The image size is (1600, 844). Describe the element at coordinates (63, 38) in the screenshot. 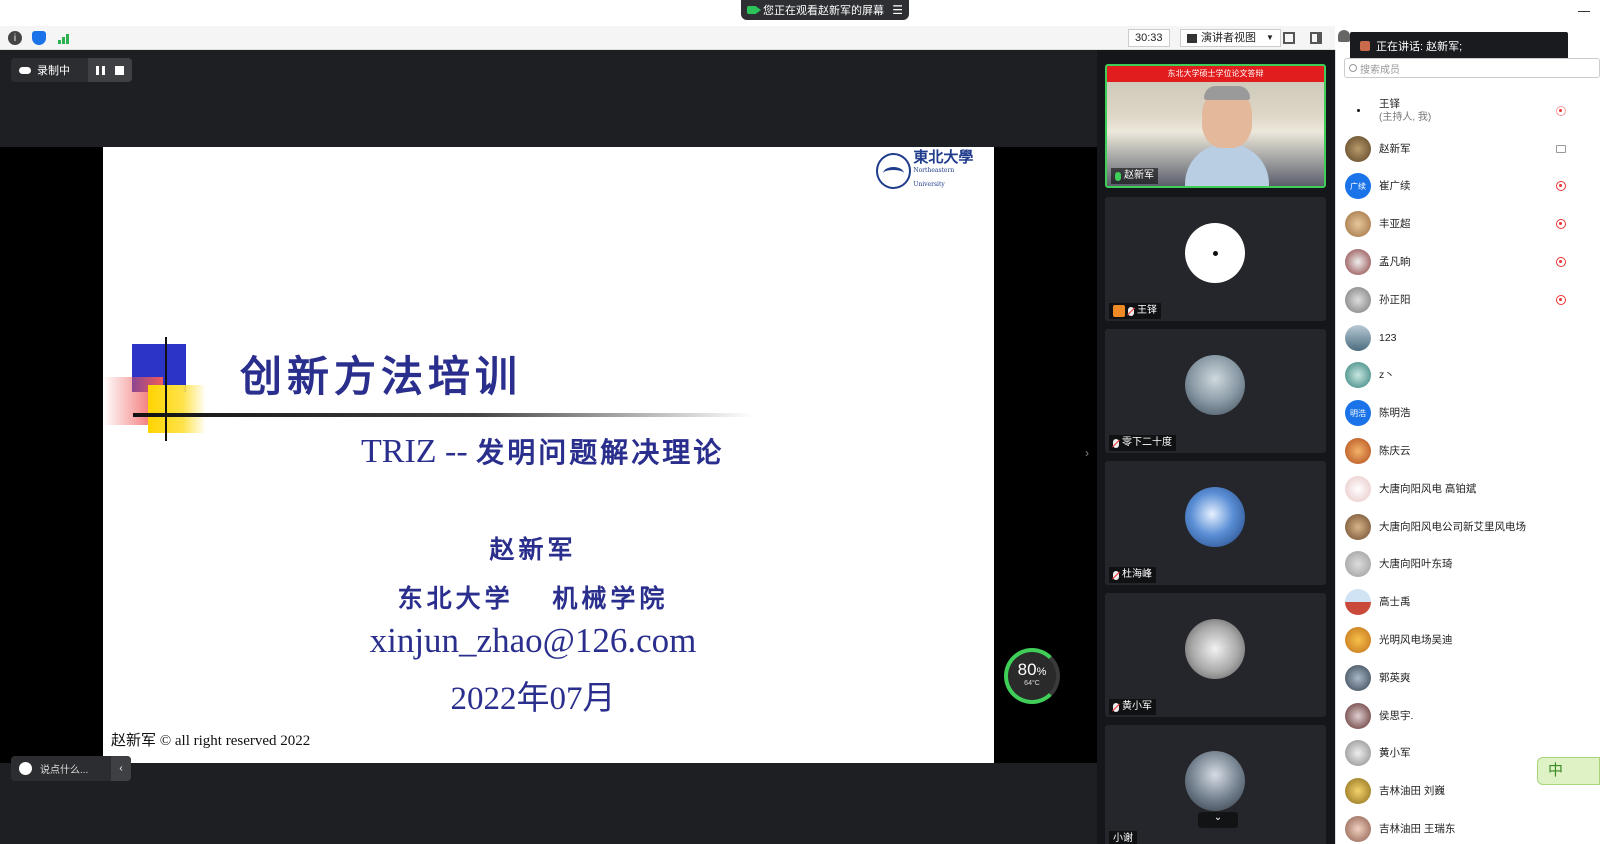

I see `signal-icon` at that location.